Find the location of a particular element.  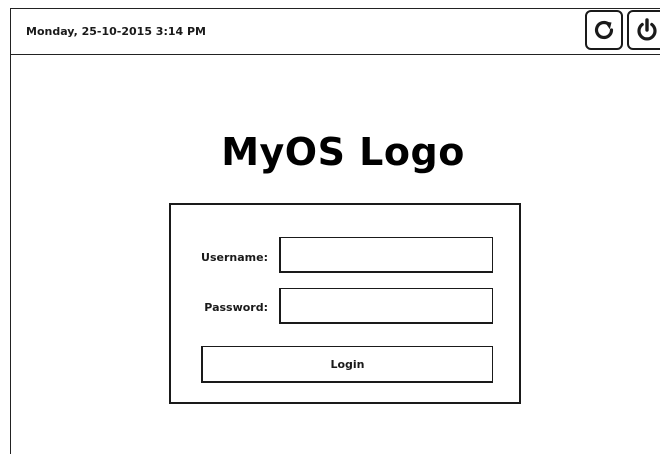

username-input is located at coordinates (386, 255).